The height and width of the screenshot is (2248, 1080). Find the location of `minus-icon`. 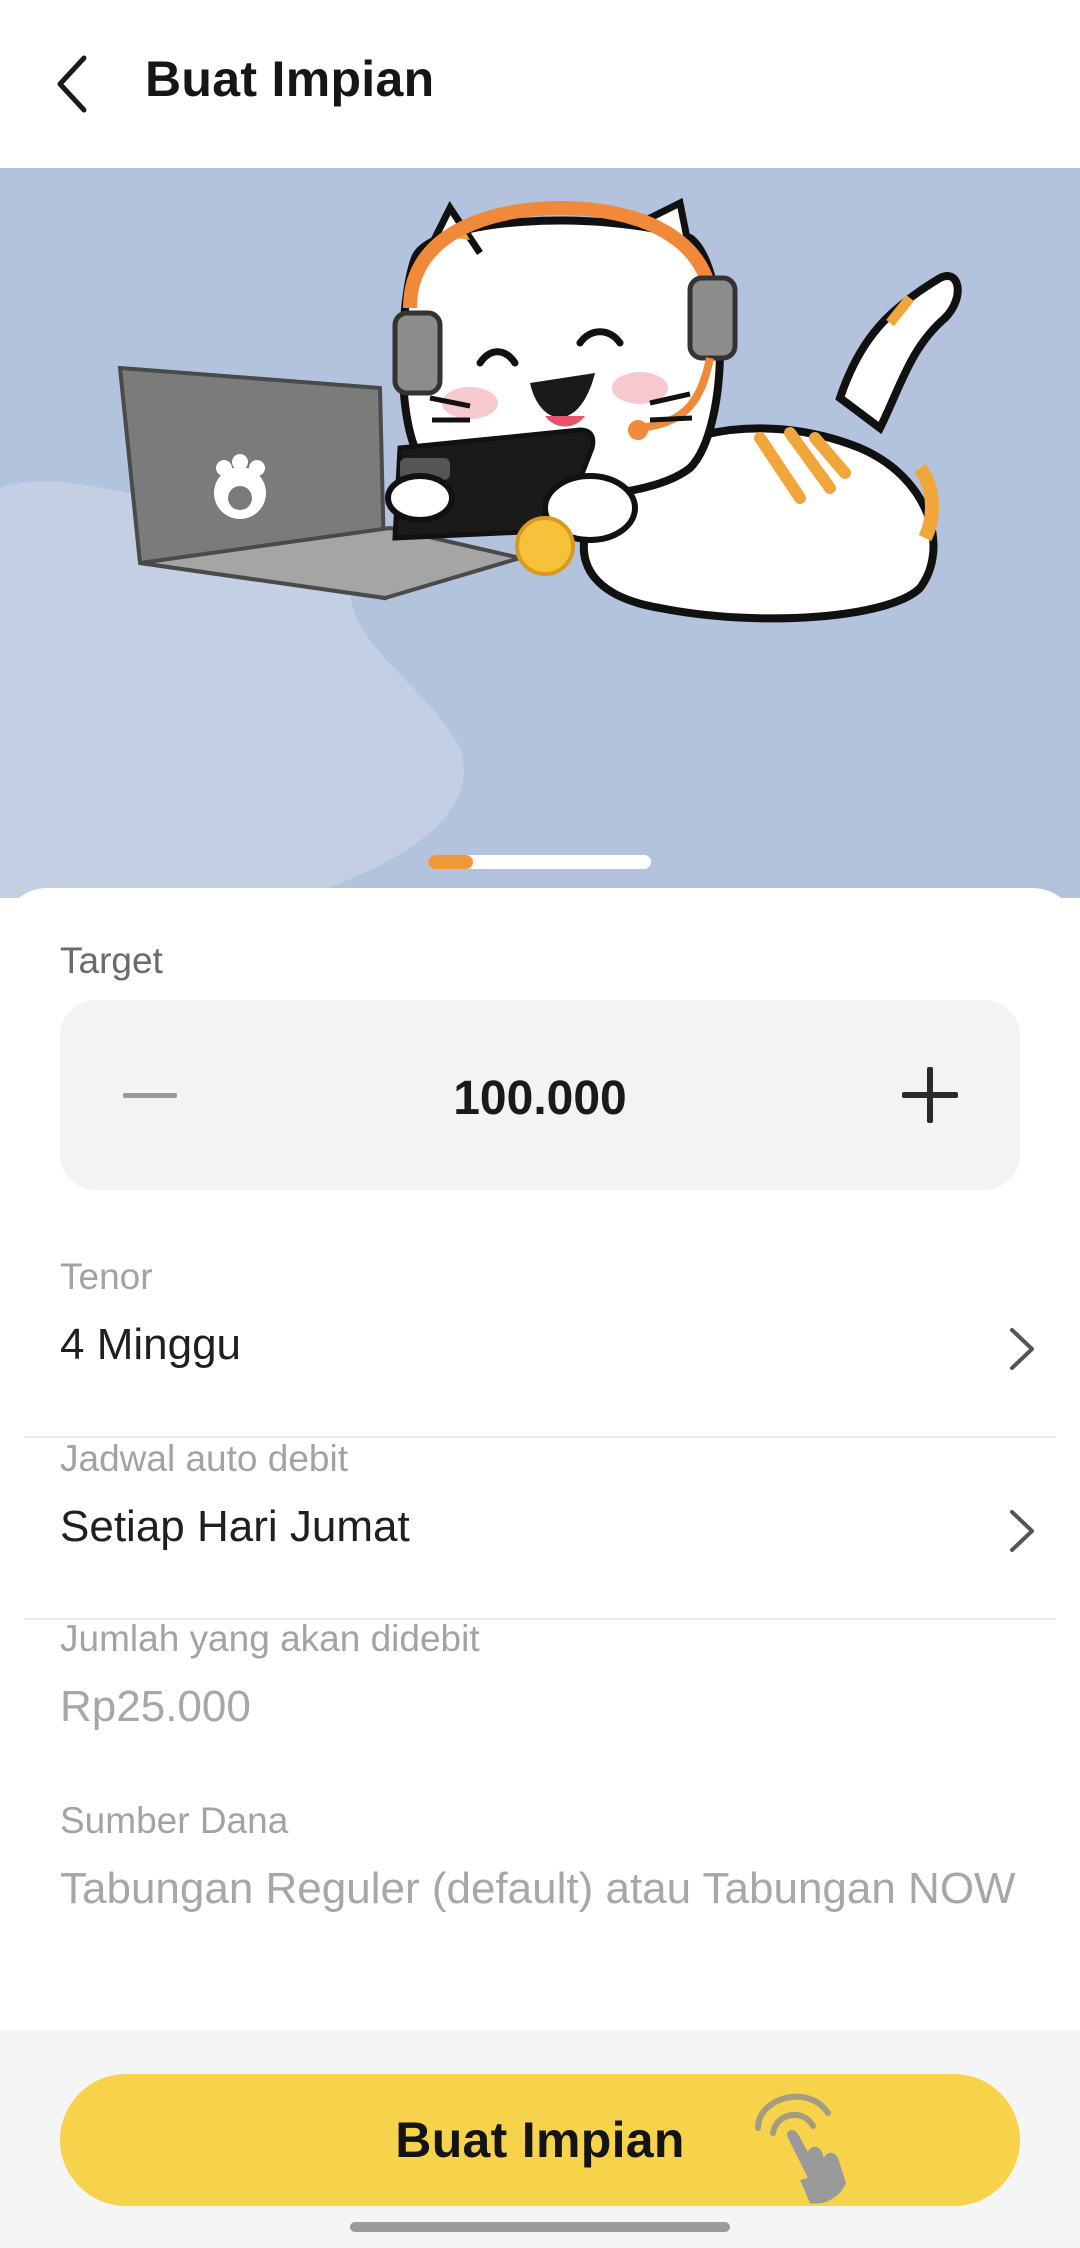

minus-icon is located at coordinates (150, 1095).